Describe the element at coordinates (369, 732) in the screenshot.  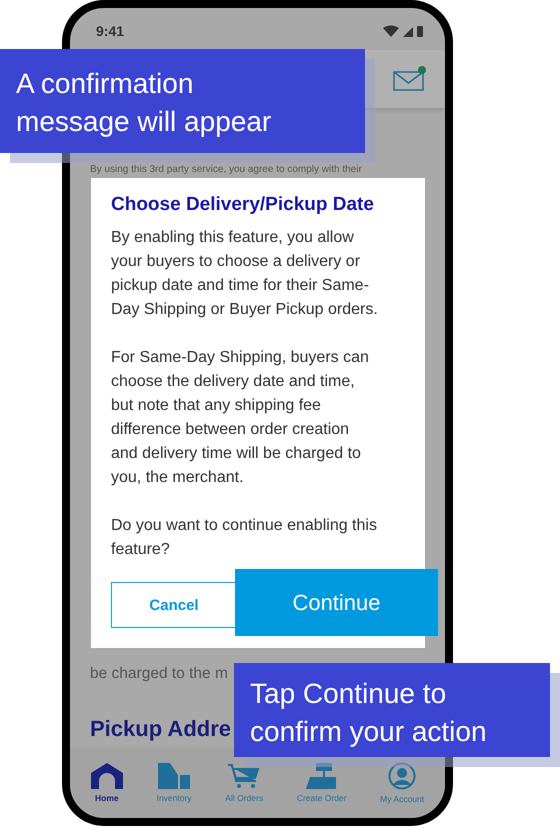
I see `callout-text: confirm your action` at that location.